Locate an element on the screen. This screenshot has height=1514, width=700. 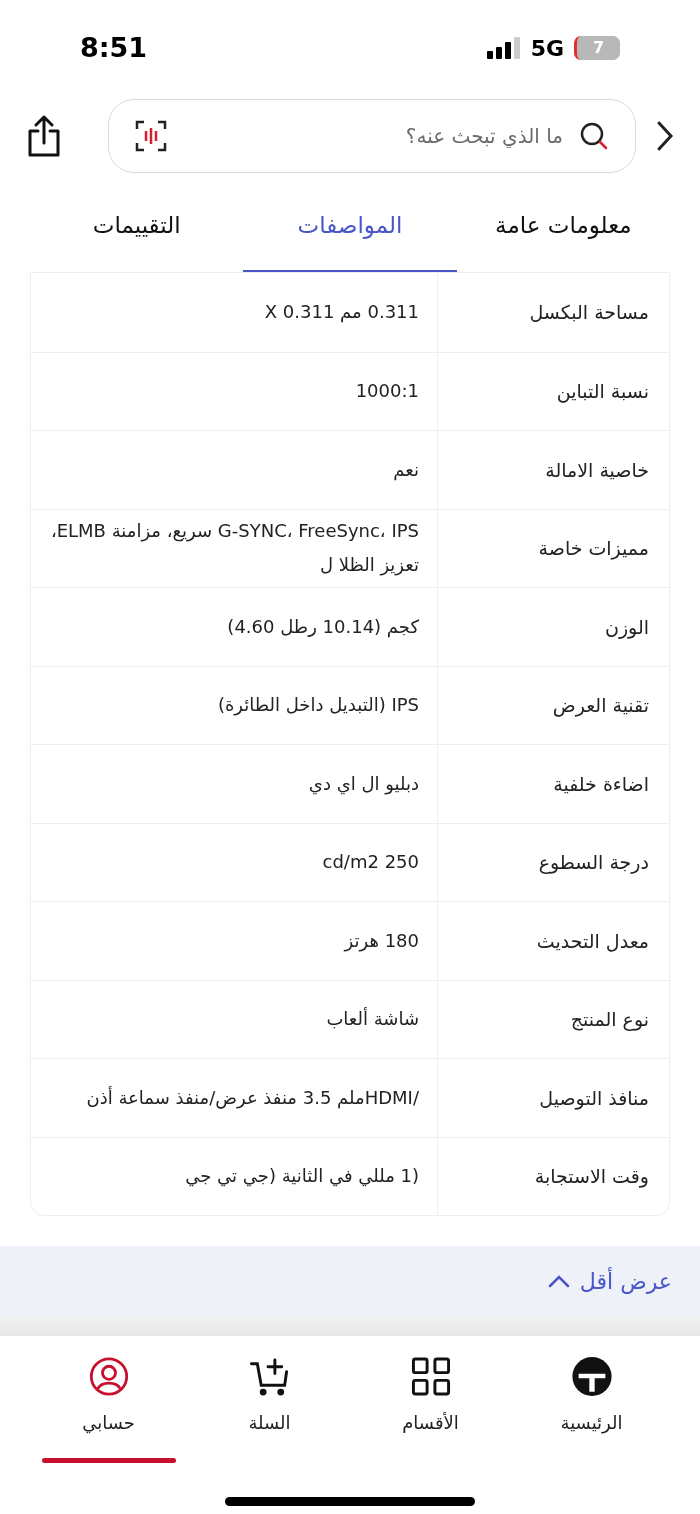
cart-plus-icon is located at coordinates (269, 1376).